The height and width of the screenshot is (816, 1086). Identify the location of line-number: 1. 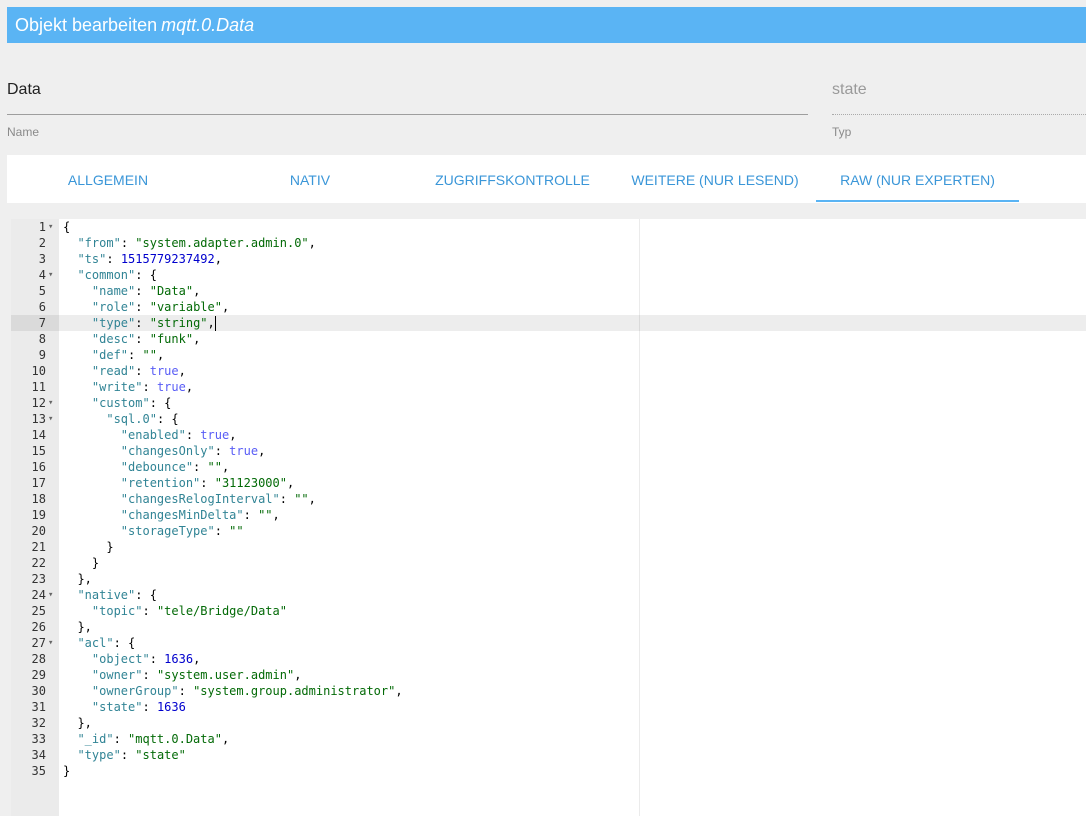
(42, 227).